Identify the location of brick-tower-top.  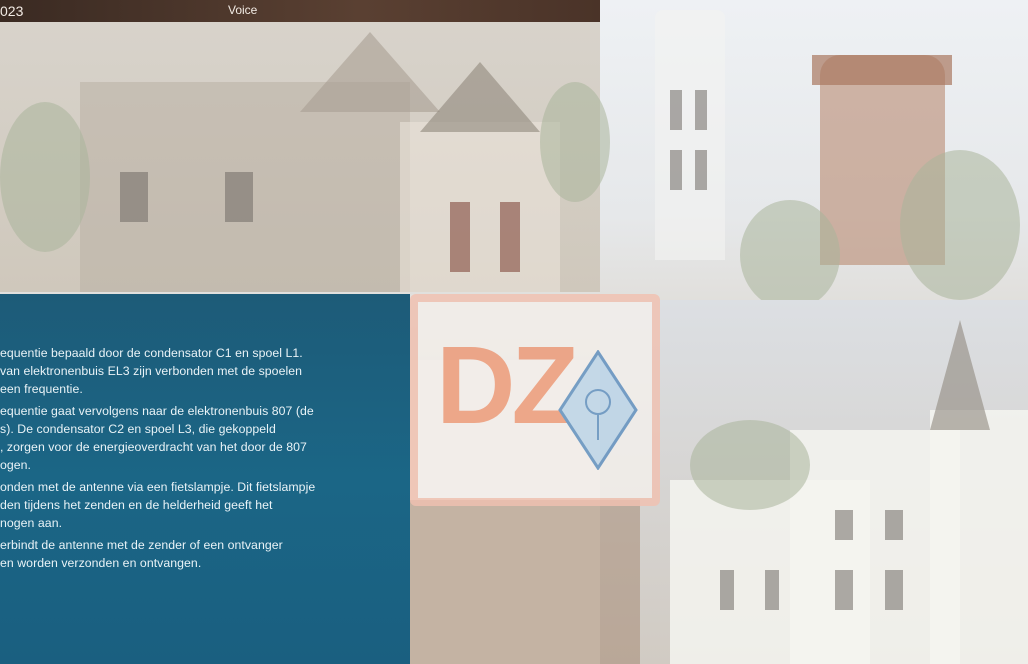
(882, 70).